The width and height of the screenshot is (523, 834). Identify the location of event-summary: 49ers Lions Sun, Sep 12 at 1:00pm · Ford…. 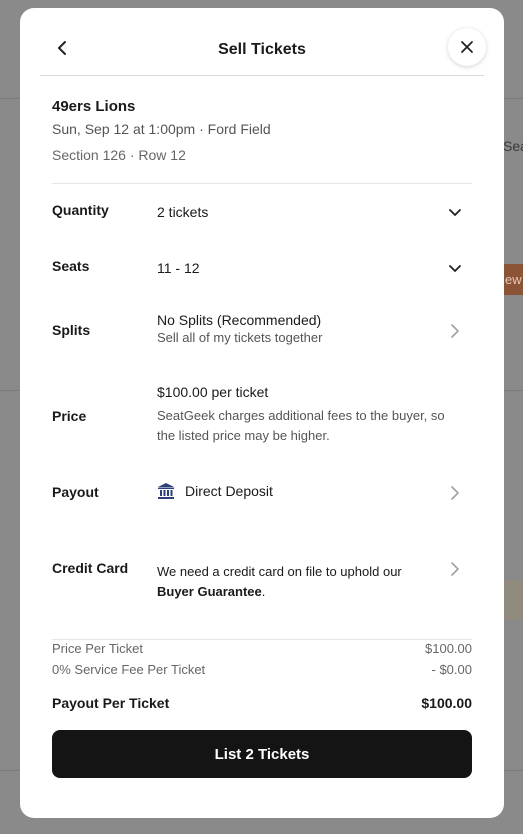
(262, 141).